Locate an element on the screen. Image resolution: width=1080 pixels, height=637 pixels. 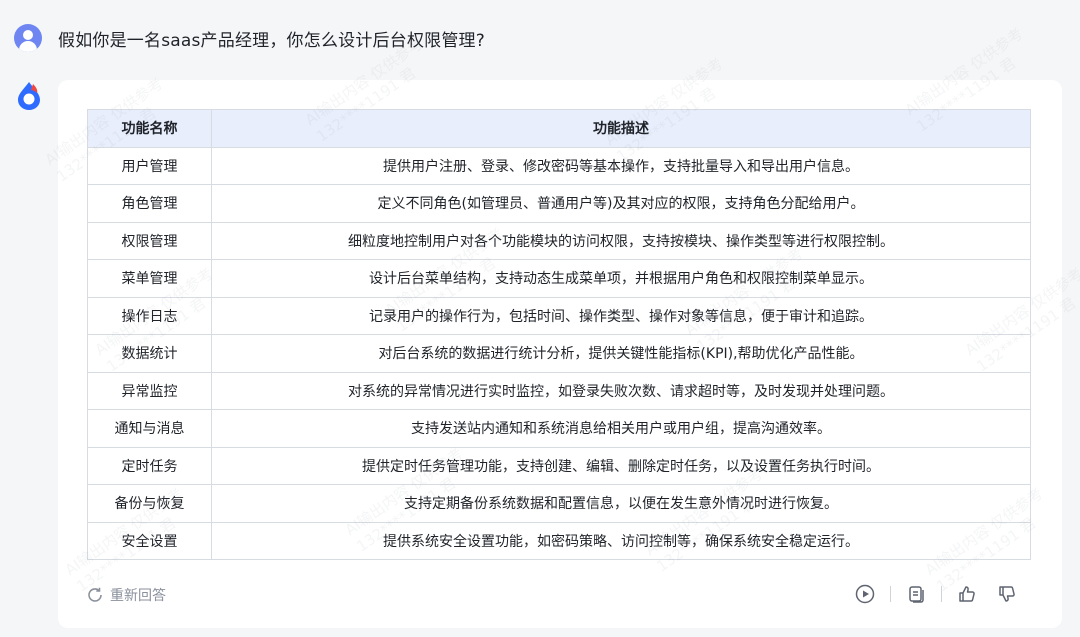
feature-description-cell: 提供定时任务管理功能，支持创建、编辑、删除定时任务，以及设置任务执行时间。 is located at coordinates (621, 465).